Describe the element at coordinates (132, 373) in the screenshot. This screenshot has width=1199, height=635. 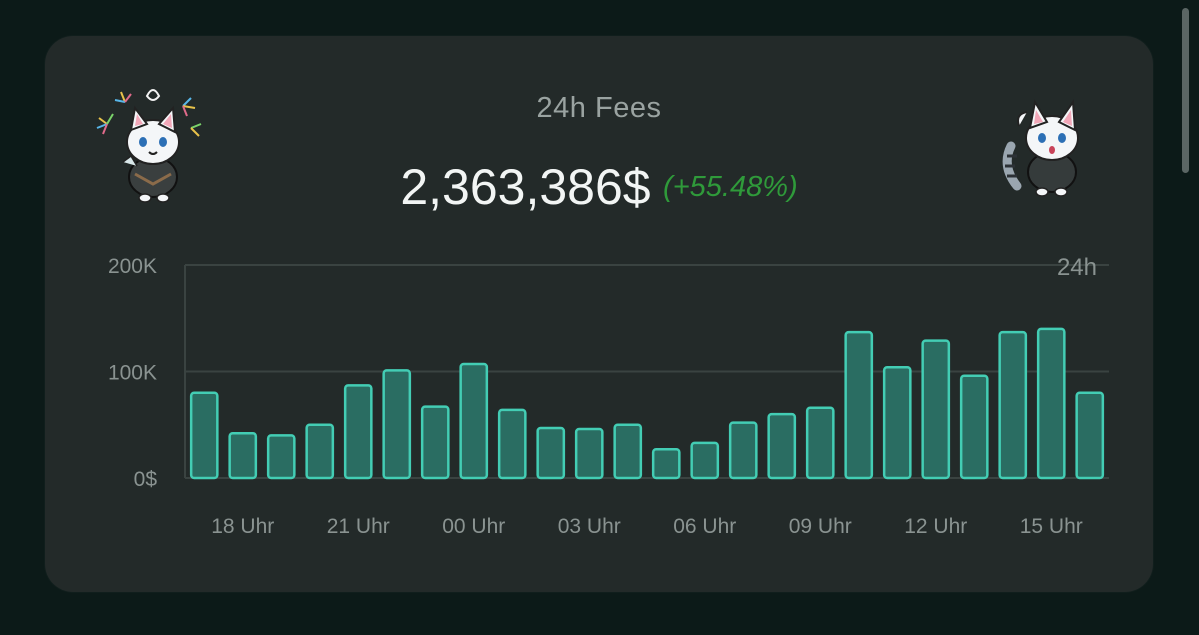
I see `y-tick-label: 100K` at that location.